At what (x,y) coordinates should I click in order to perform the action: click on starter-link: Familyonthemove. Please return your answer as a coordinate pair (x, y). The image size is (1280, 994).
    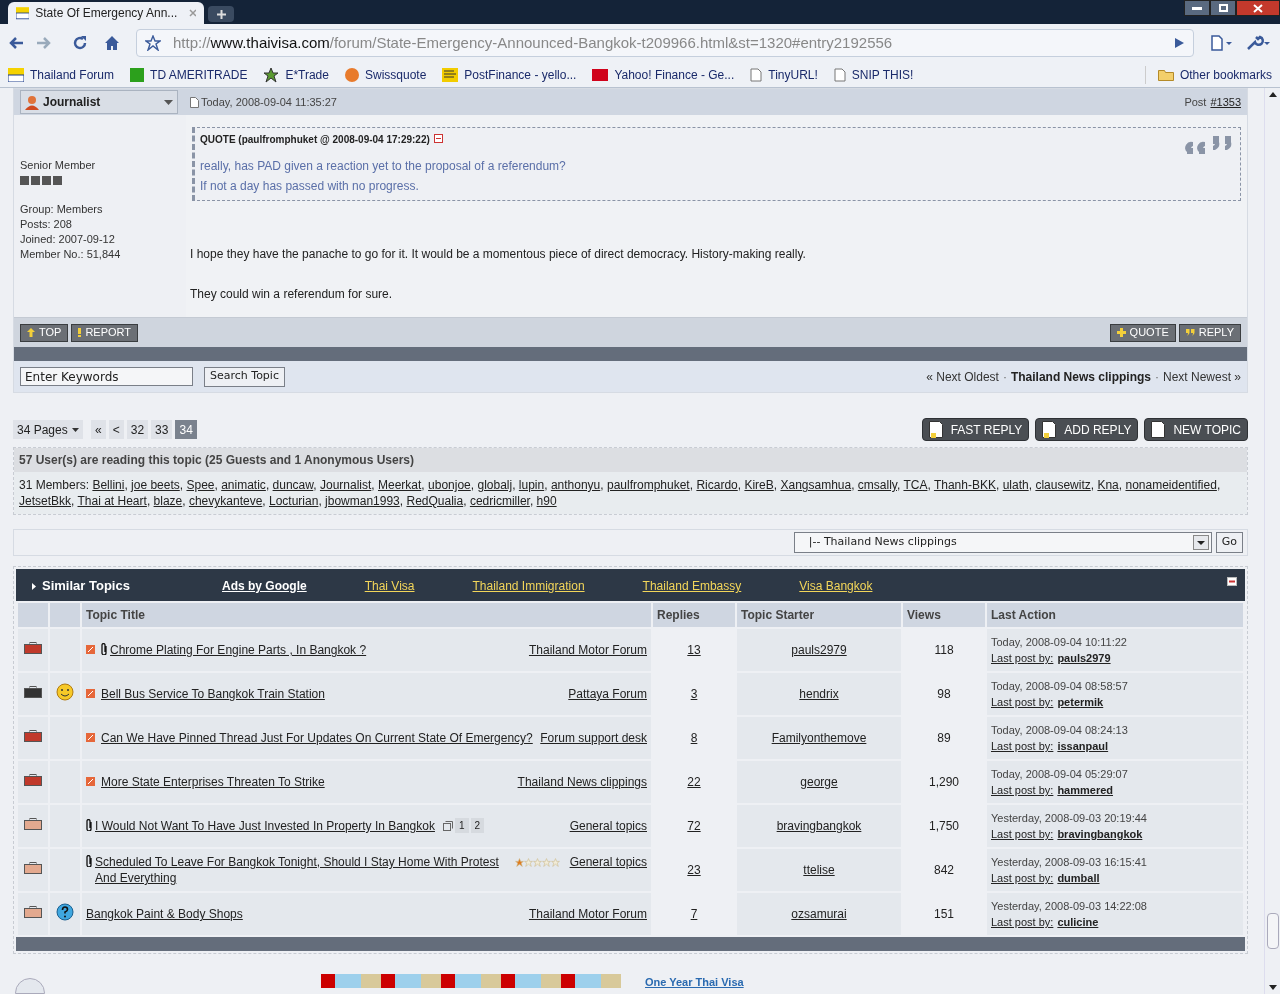
    Looking at the image, I should click on (819, 738).